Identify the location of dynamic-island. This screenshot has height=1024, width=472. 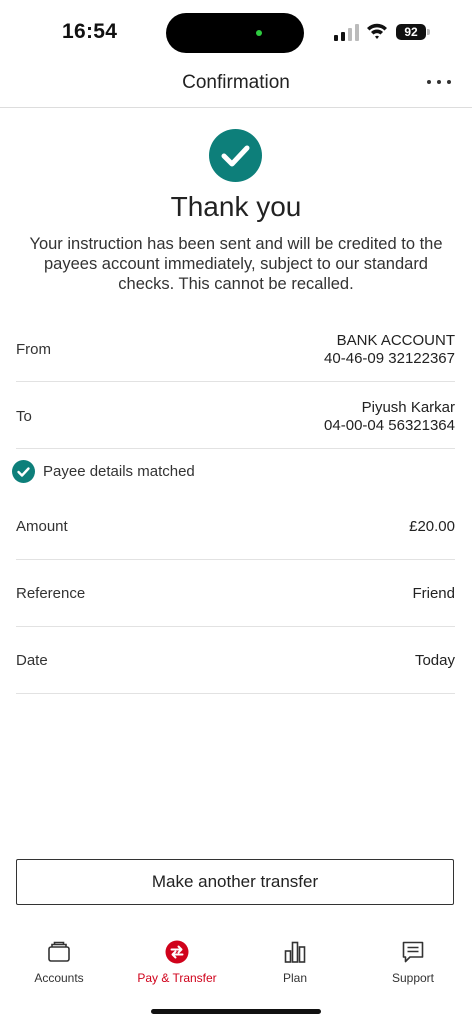
(235, 33).